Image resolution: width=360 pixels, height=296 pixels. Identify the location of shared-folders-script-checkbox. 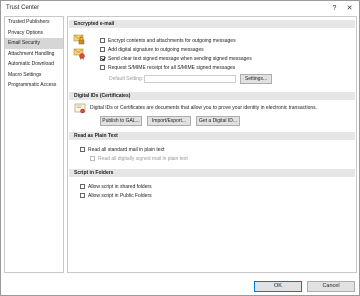
(82, 186).